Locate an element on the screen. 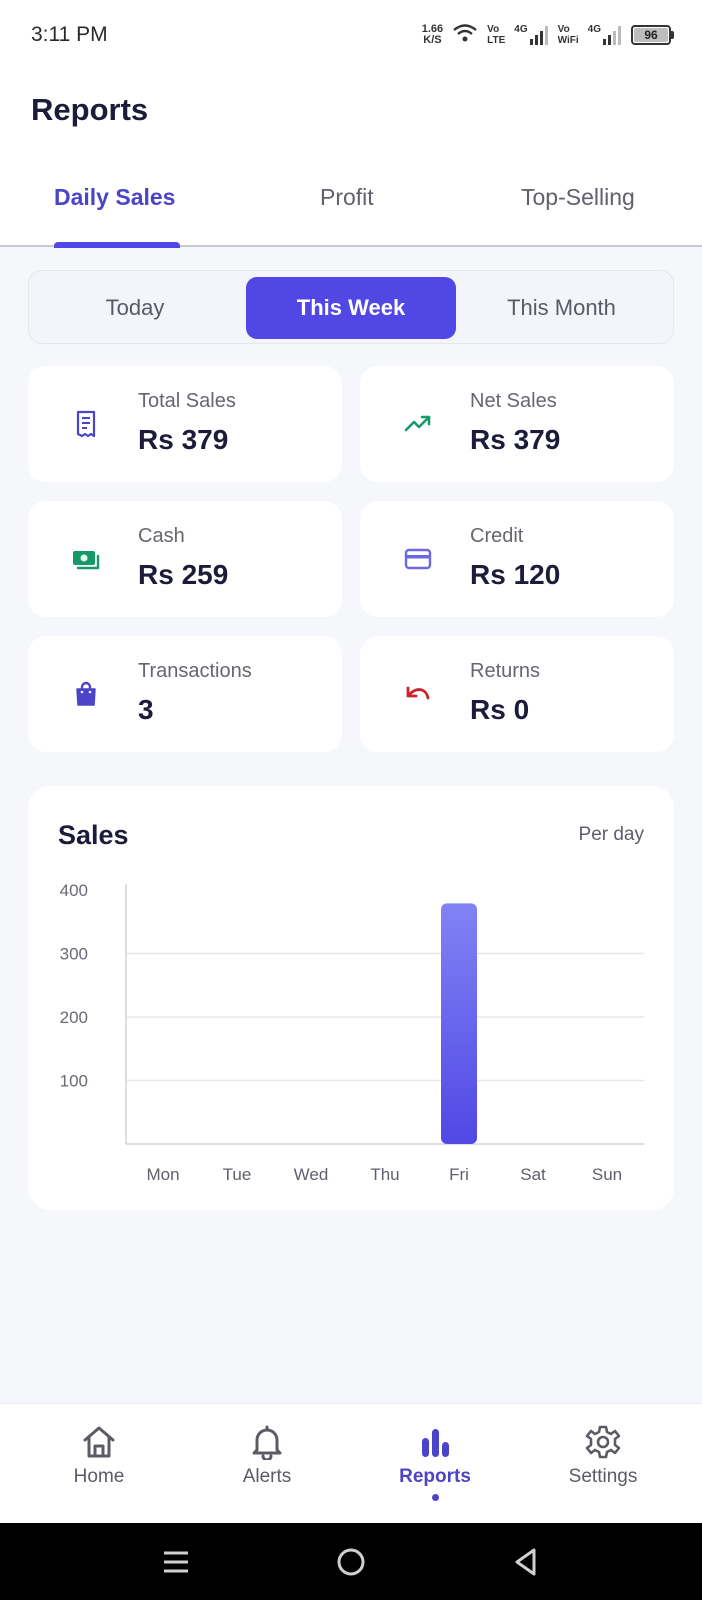 Image resolution: width=702 pixels, height=1600 pixels. status-icons: 1.66 K/S Vo LTE 4G Vo WiFi 4G 96 is located at coordinates (548, 35).